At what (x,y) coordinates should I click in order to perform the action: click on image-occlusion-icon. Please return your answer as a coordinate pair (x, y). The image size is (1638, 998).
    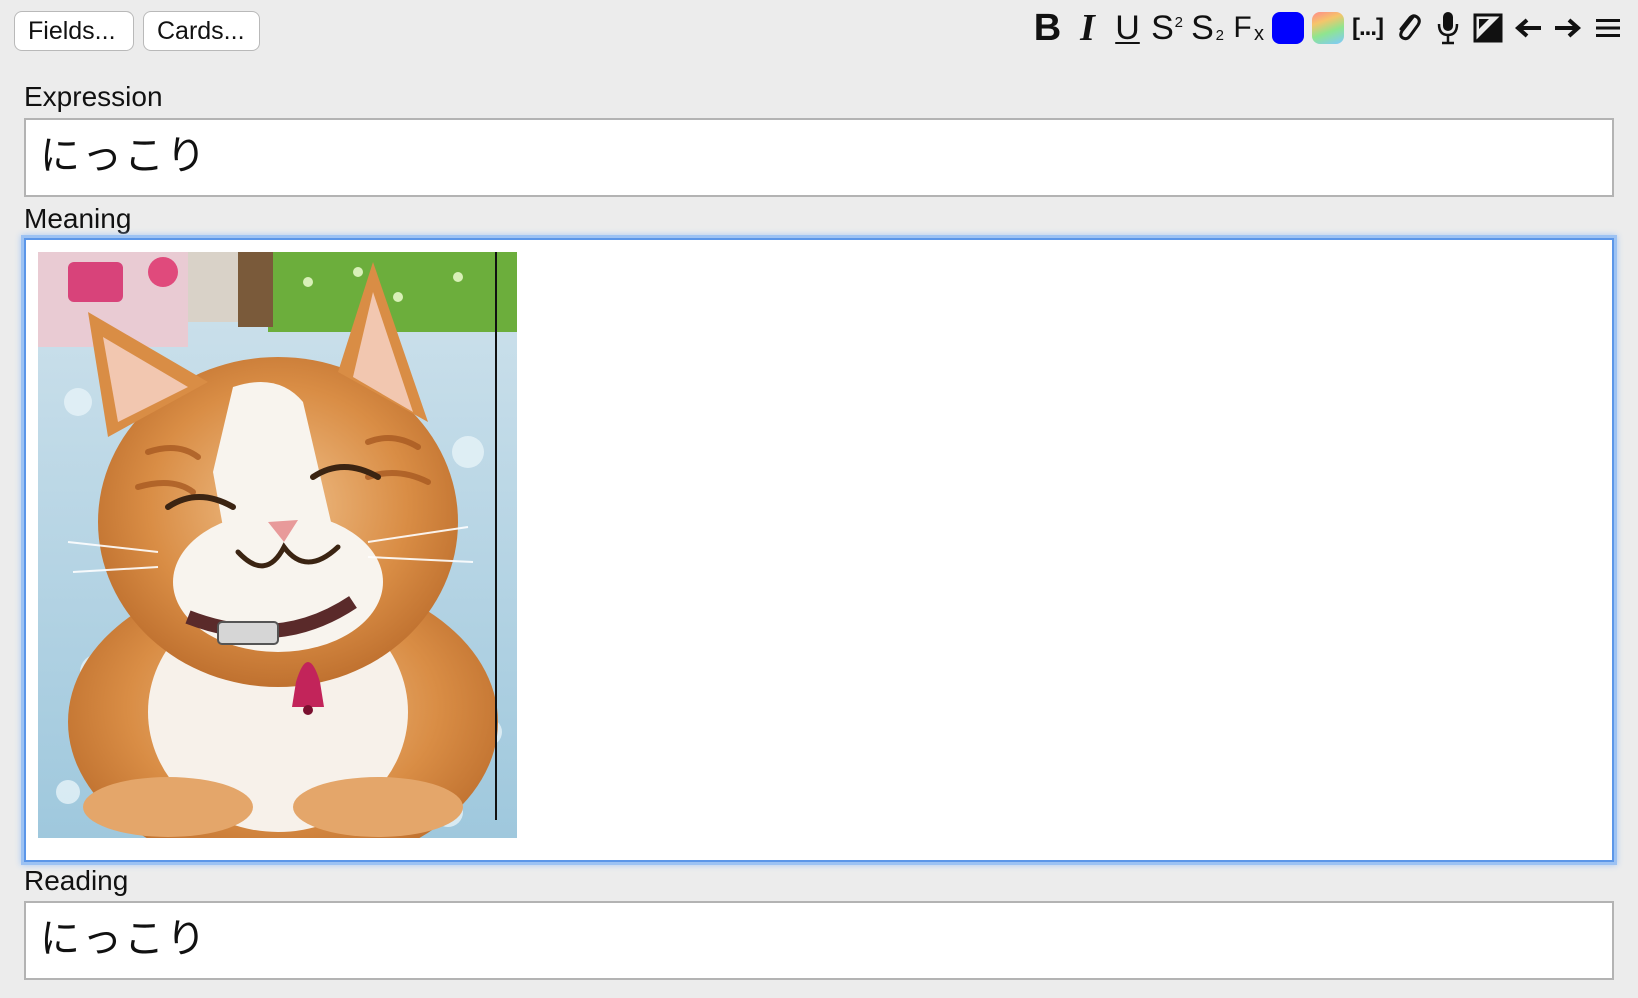
    Looking at the image, I should click on (1487, 28).